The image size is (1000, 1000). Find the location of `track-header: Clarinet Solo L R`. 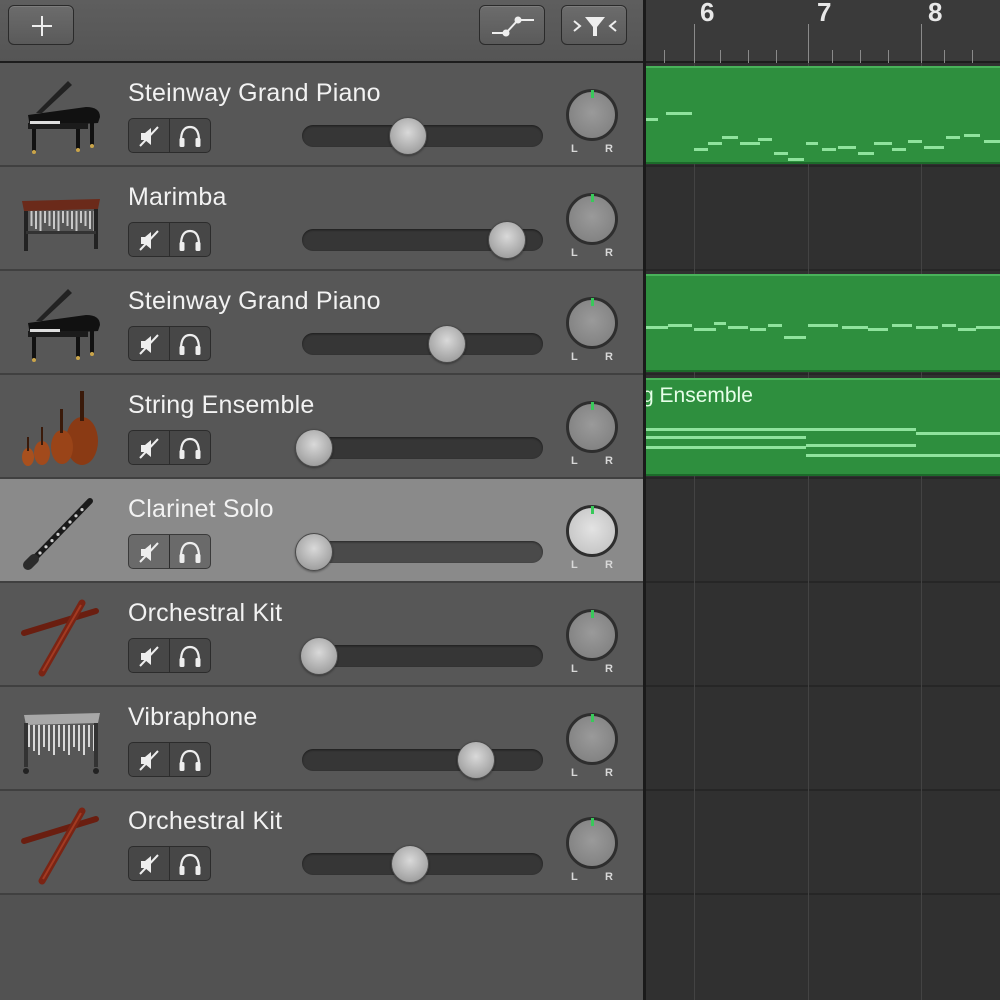

track-header: Clarinet Solo L R is located at coordinates (321, 531).